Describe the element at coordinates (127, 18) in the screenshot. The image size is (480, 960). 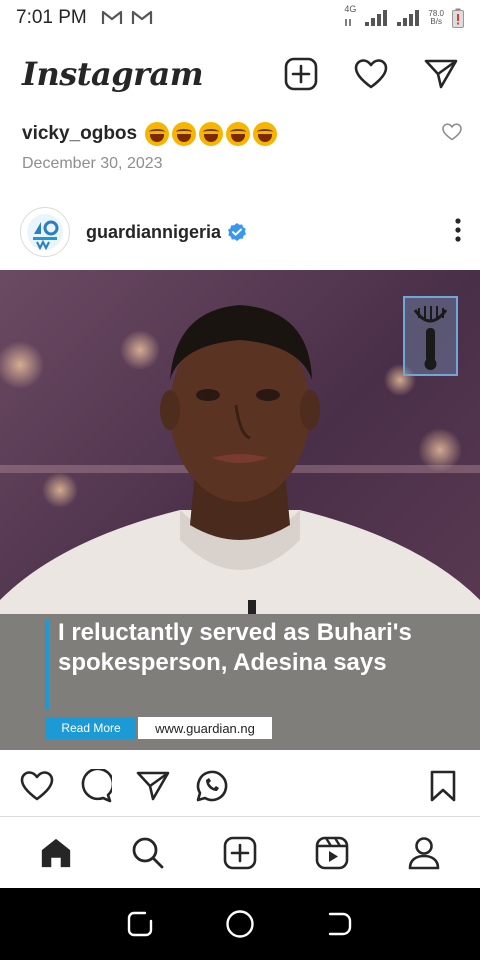
I see `notification-icons` at that location.